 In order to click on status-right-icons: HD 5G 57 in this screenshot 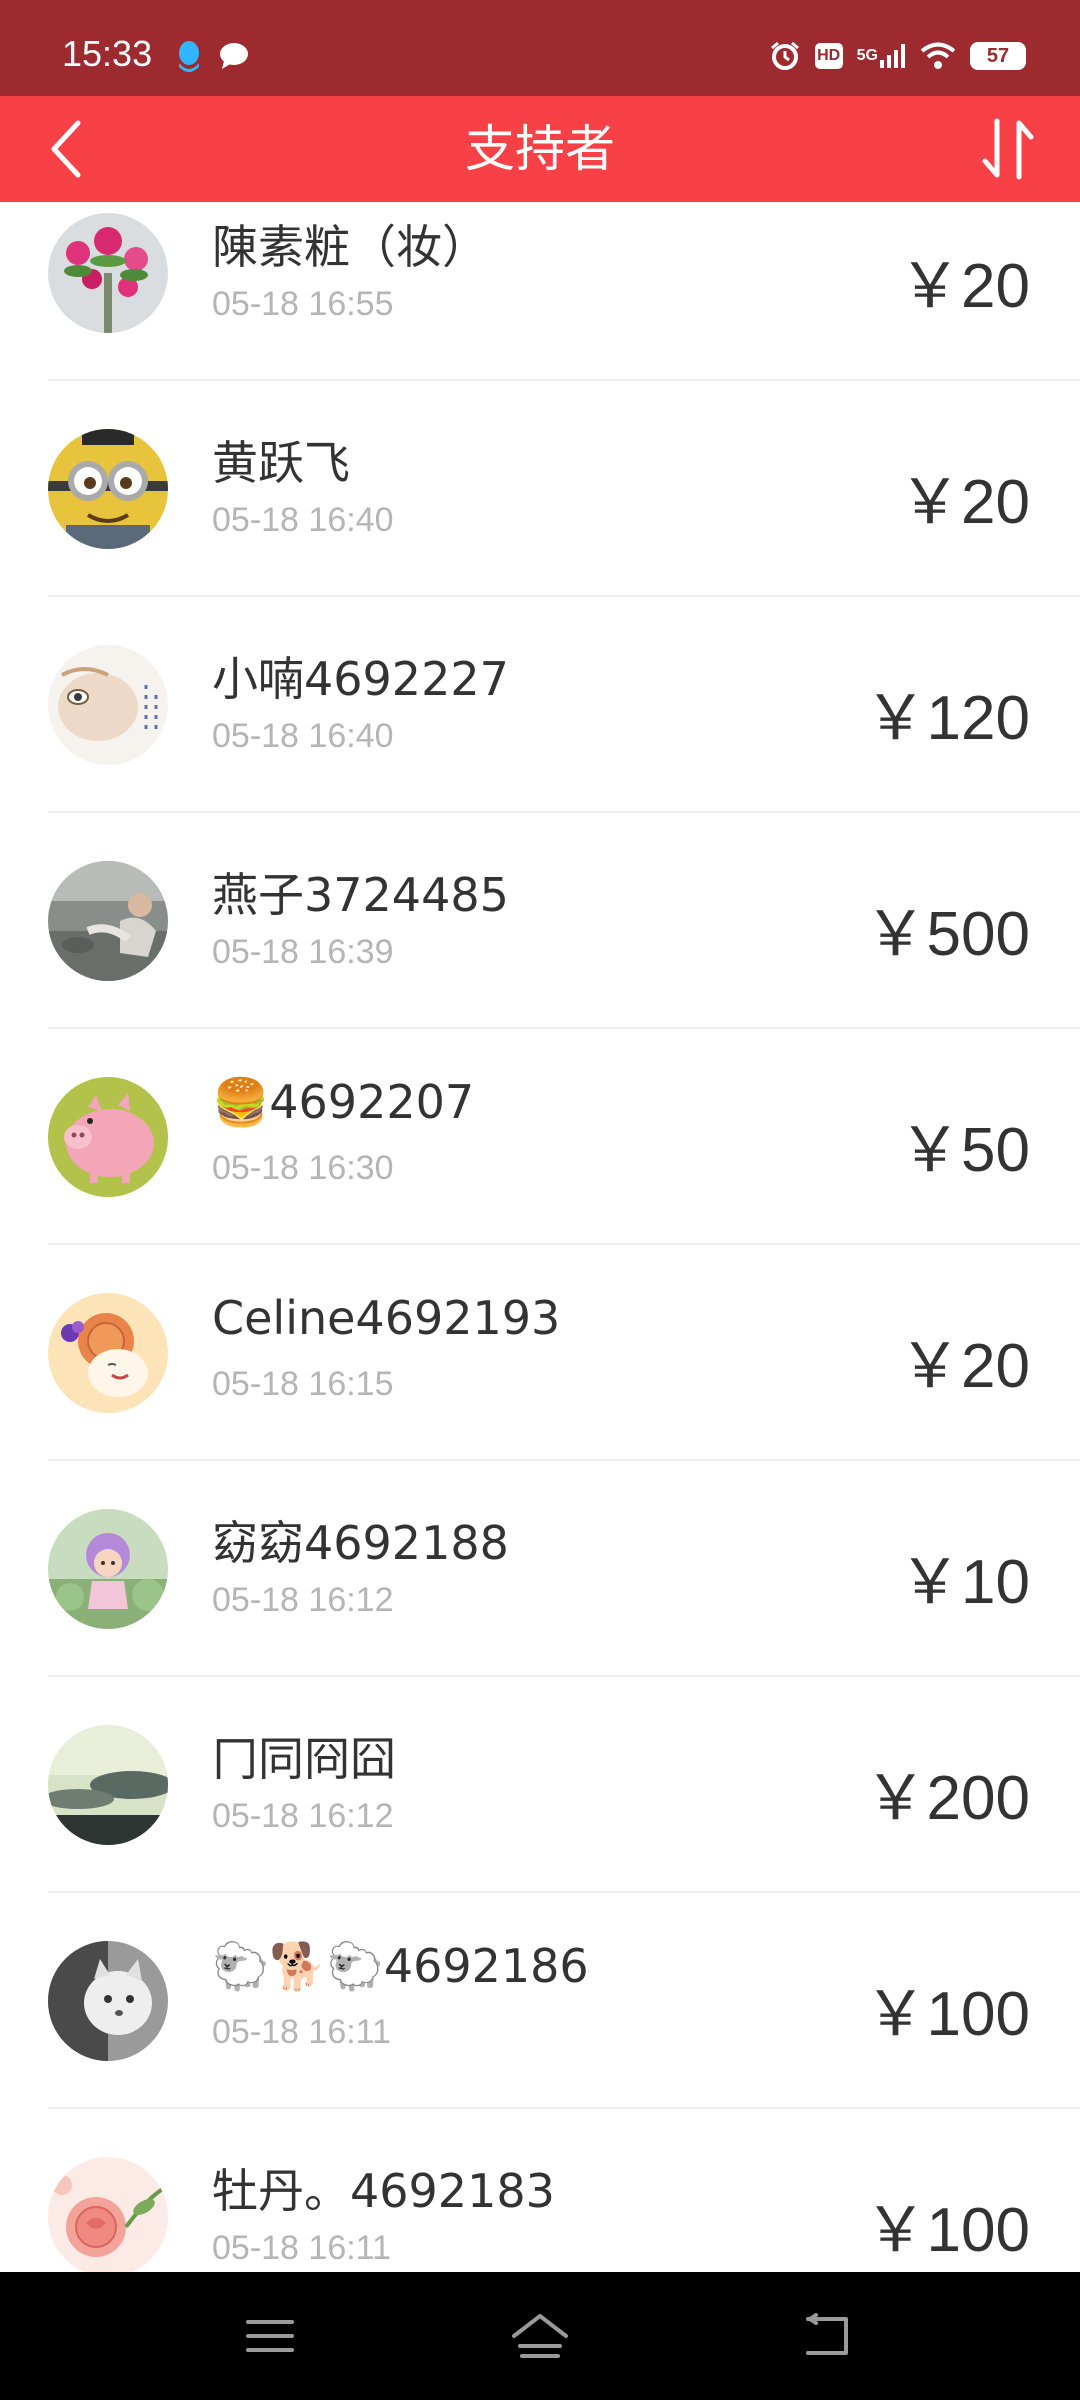, I will do `click(897, 56)`.